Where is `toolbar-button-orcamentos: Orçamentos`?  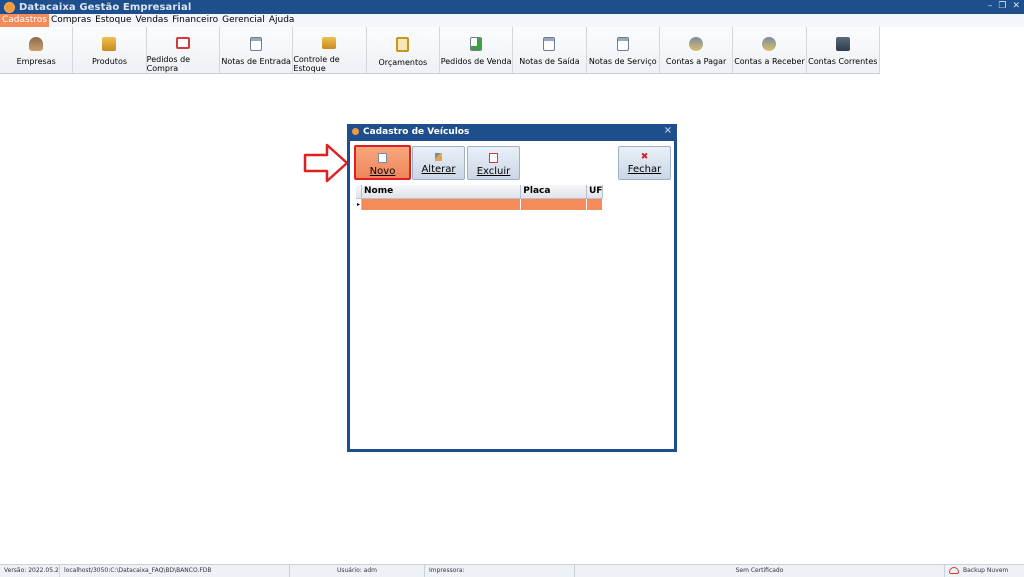
toolbar-button-orcamentos: Orçamentos is located at coordinates (403, 50).